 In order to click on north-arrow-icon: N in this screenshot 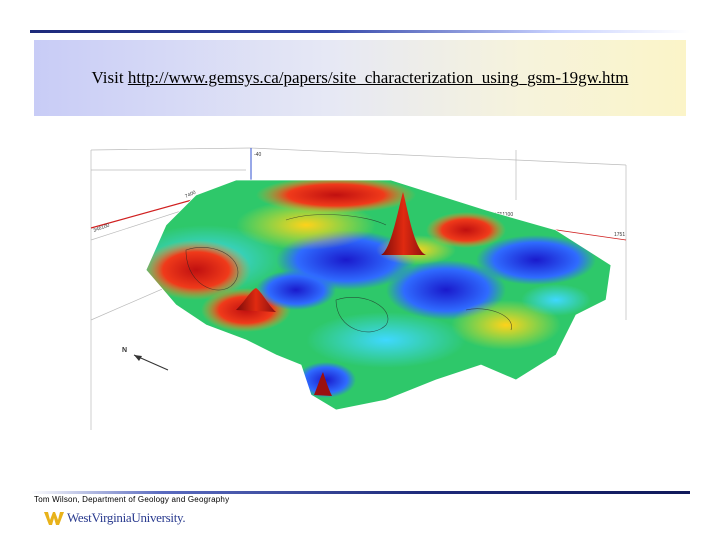, I will do `click(145, 359)`.